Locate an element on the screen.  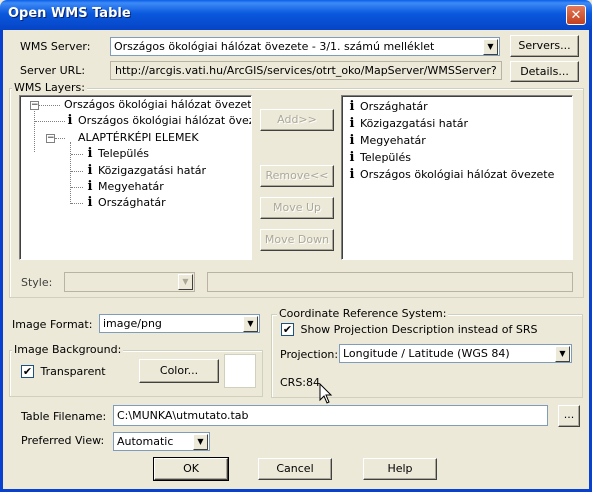
tree-item-label: Közigazgatási határ is located at coordinates (152, 170).